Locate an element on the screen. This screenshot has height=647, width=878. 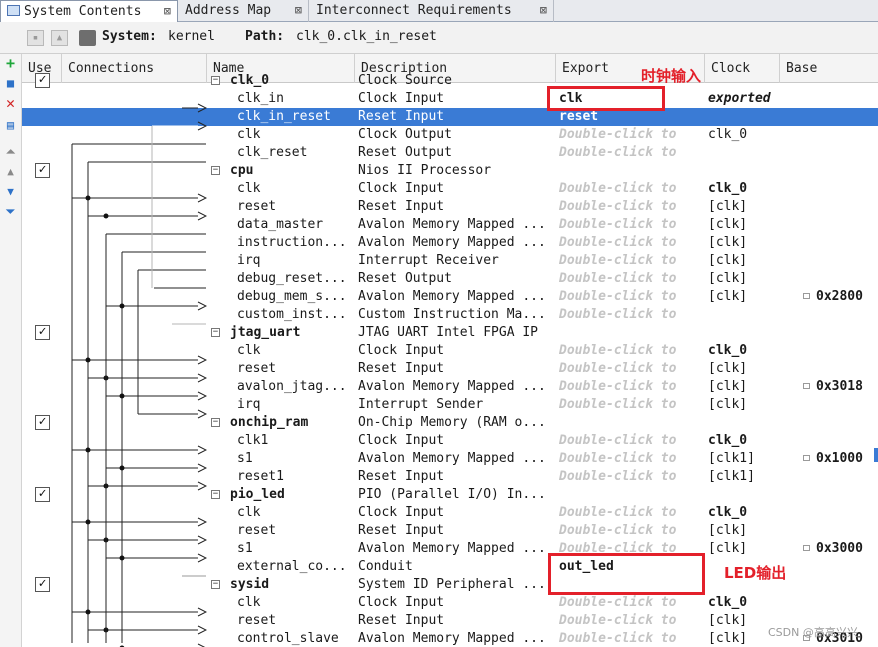
name-cell: reset1 is located at coordinates (296, 477).